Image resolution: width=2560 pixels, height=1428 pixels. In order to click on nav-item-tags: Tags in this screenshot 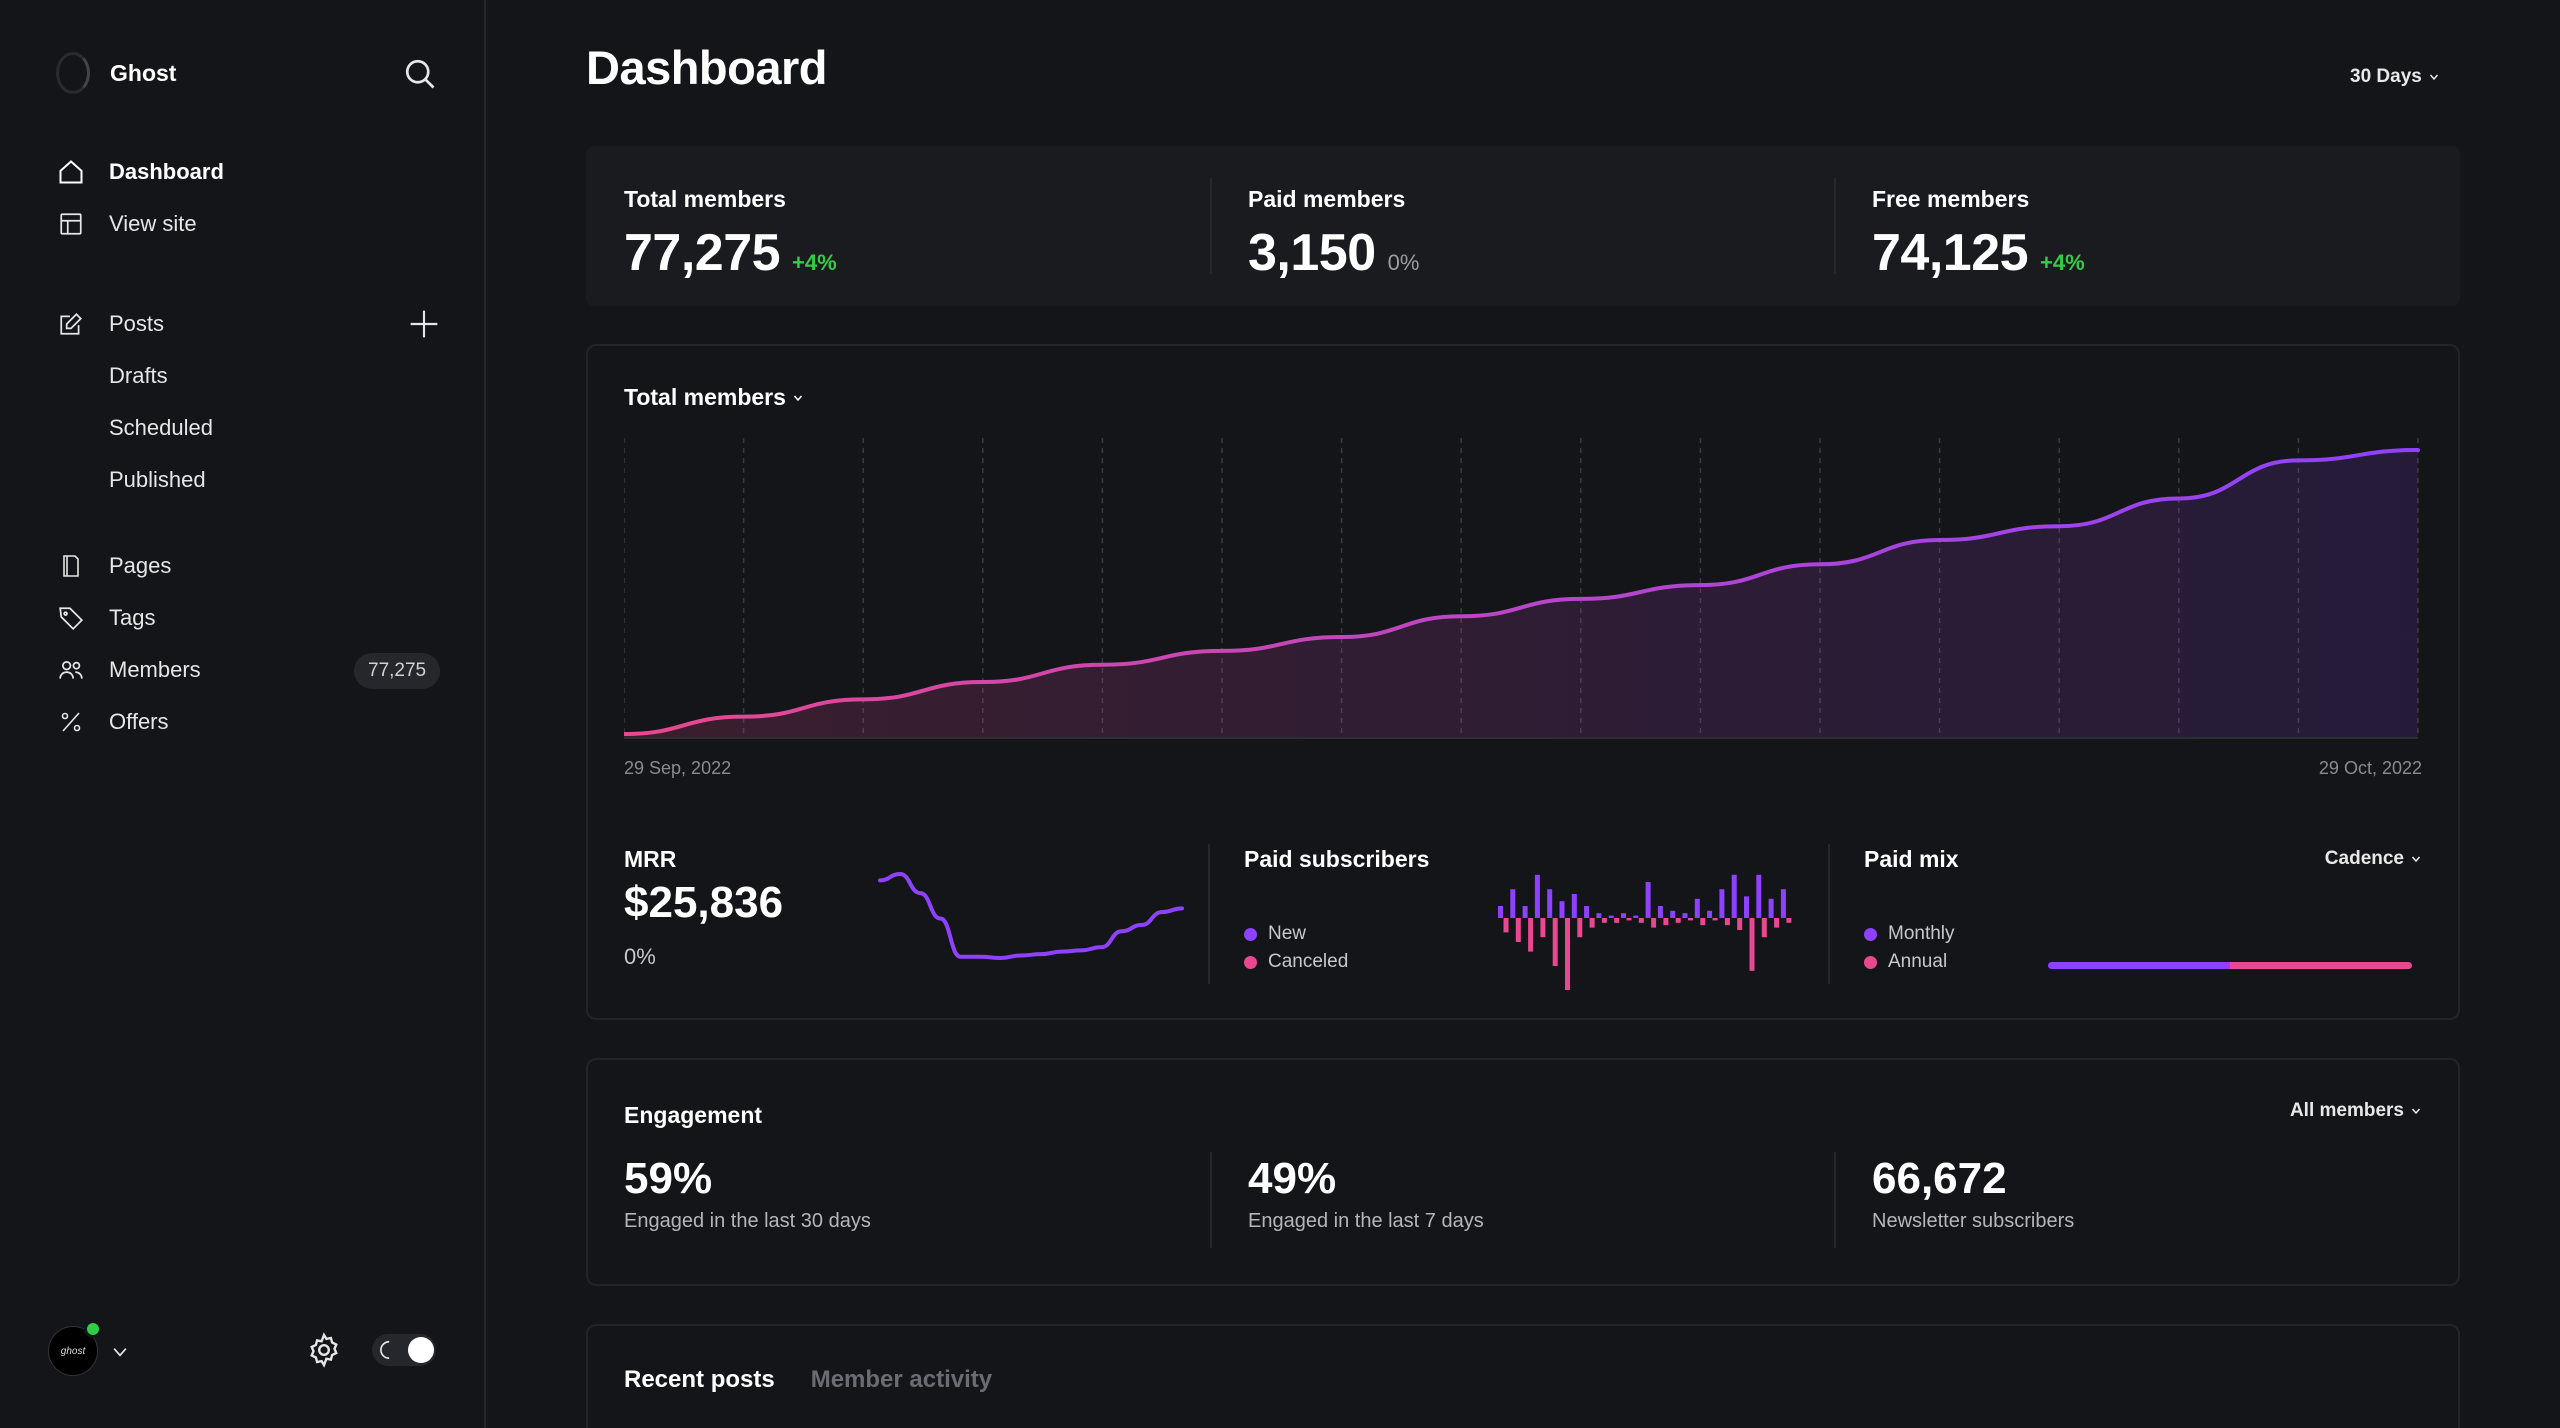, I will do `click(256, 618)`.